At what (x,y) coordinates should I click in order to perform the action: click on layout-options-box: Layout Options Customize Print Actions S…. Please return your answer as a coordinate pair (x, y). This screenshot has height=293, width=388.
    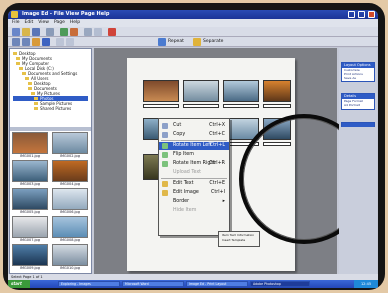
    Looking at the image, I should click on (358, 72).